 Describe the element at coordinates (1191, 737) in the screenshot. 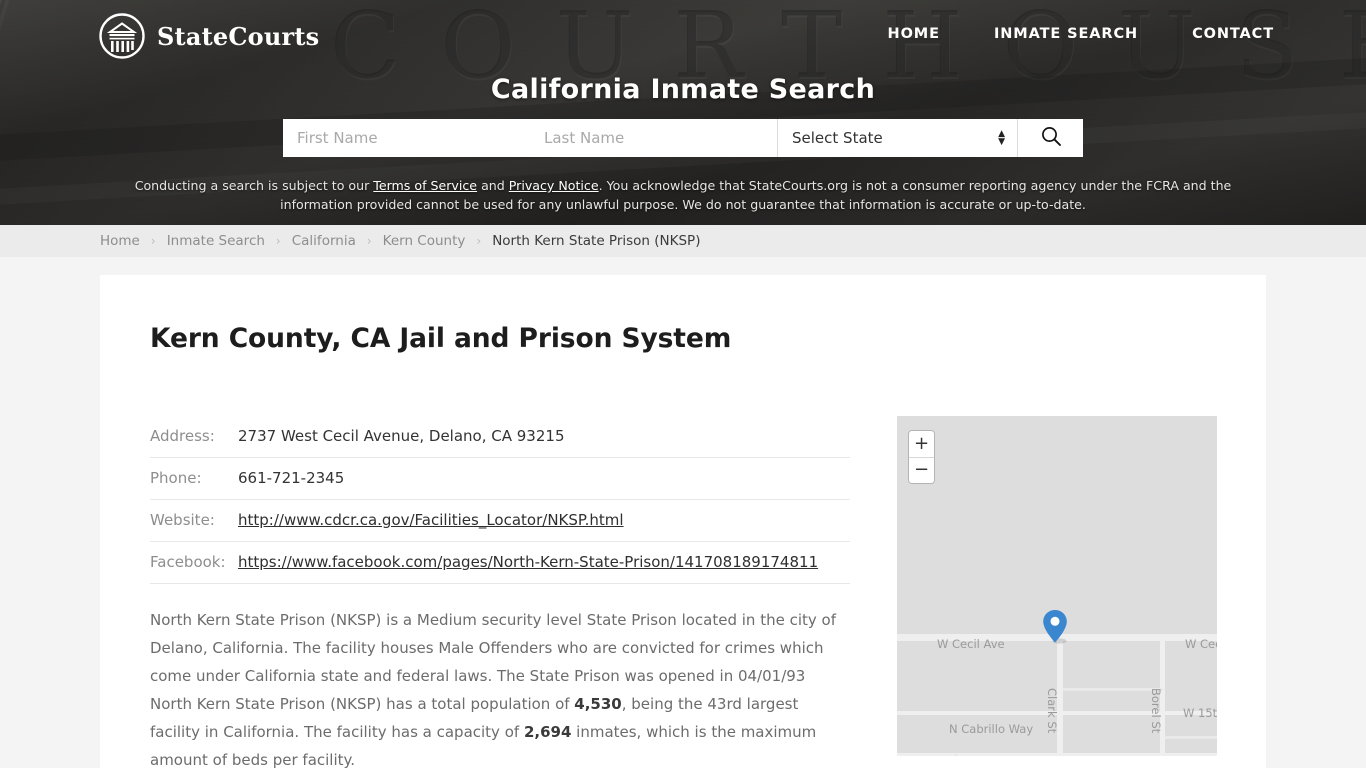

I see `road-w-15th-lower` at that location.